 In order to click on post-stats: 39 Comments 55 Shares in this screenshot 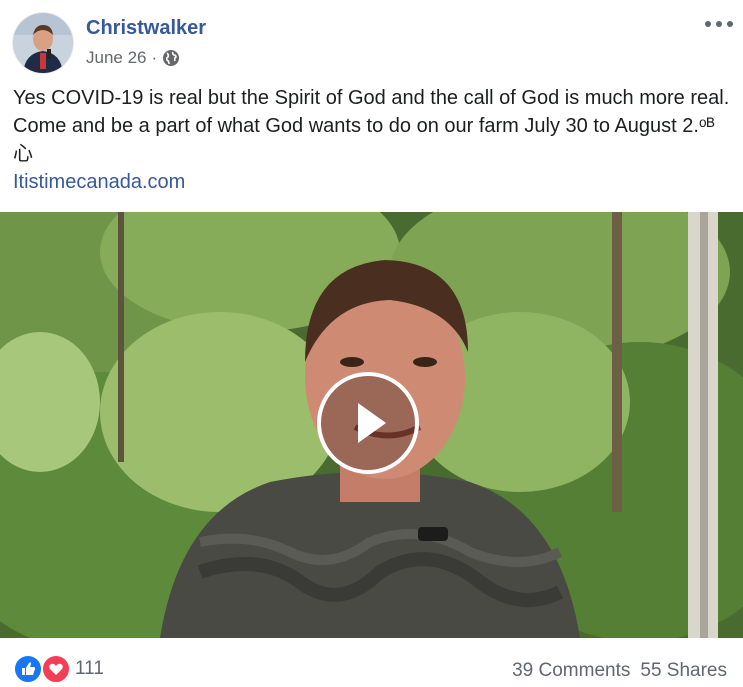, I will do `click(619, 671)`.